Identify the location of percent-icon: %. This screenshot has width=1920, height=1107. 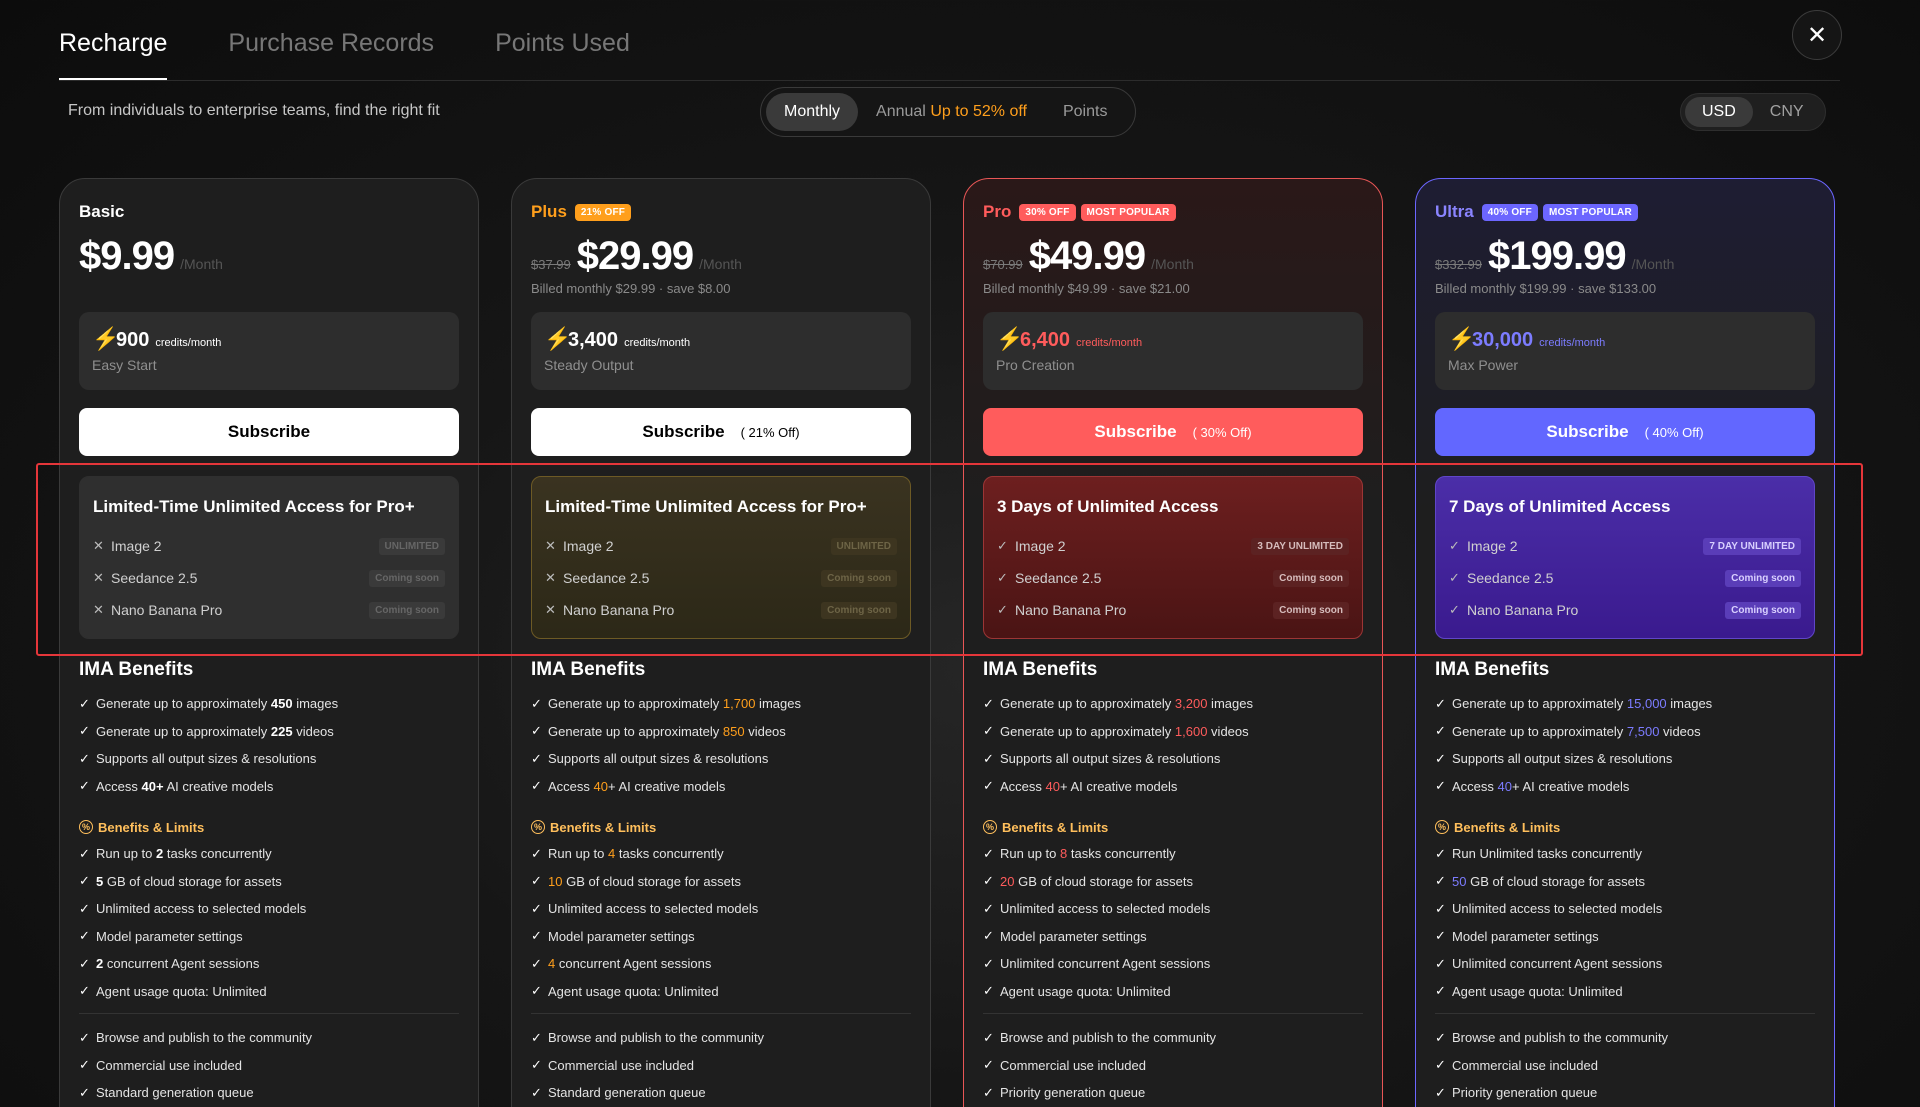
(990, 827).